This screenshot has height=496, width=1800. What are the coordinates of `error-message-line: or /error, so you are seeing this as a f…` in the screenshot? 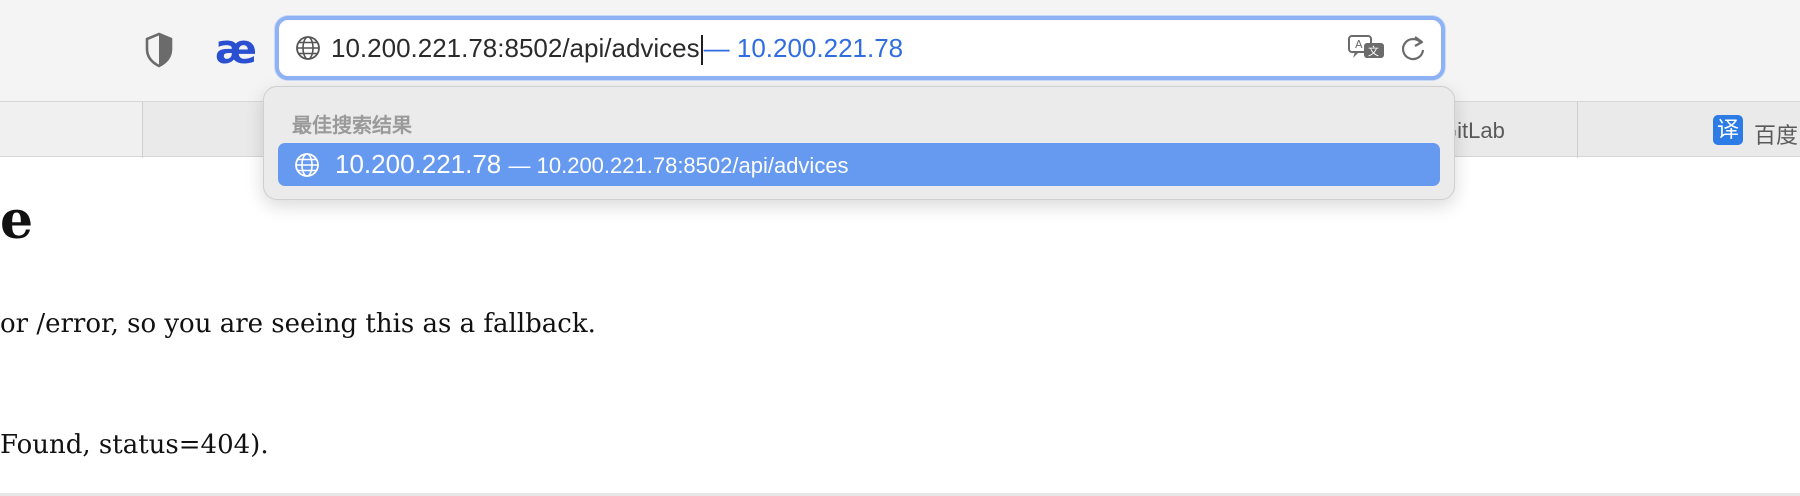 It's located at (298, 324).